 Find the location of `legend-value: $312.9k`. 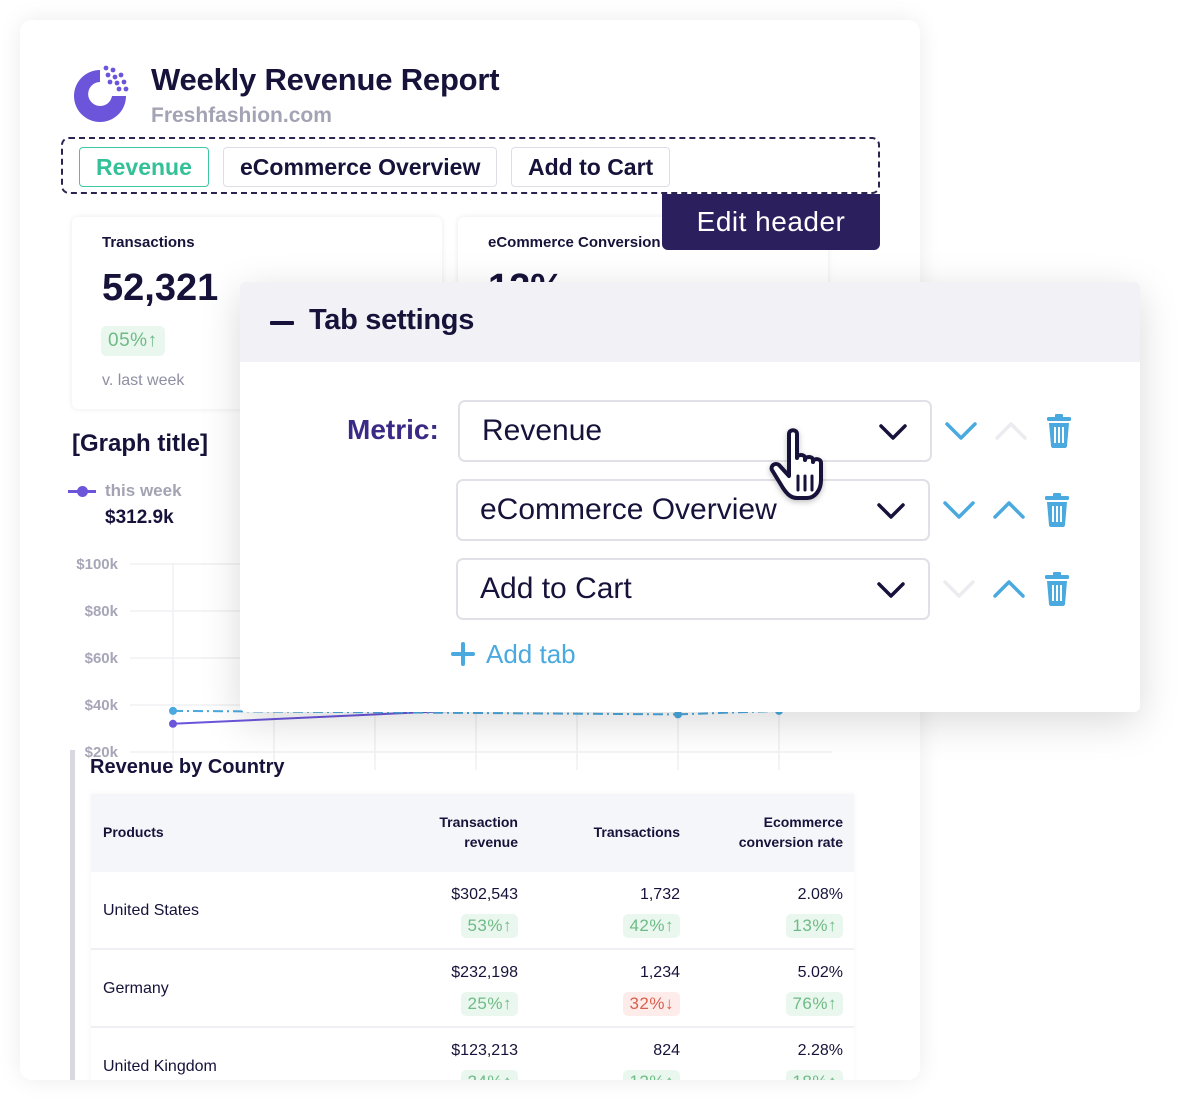

legend-value: $312.9k is located at coordinates (139, 517).